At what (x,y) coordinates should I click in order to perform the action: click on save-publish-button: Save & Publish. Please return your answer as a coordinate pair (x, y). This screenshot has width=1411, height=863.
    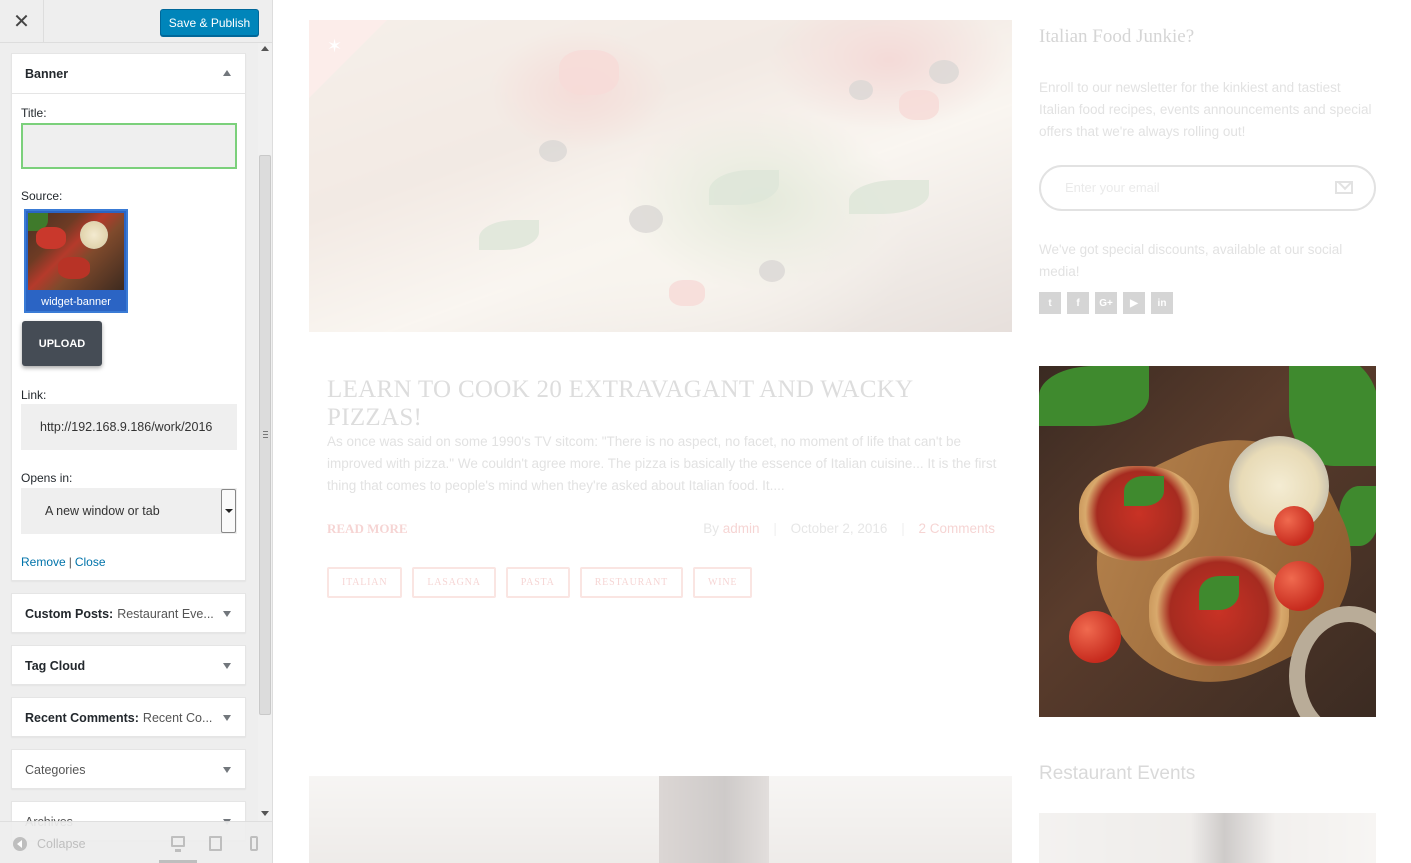
    Looking at the image, I should click on (209, 22).